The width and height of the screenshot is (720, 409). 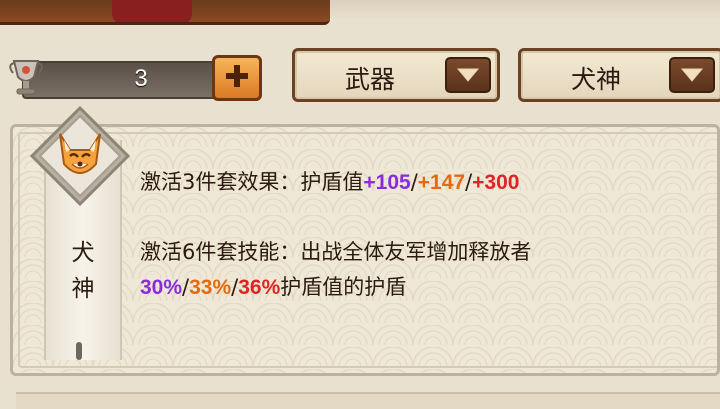 I want to click on set3-value-orange: +147, so click(x=441, y=182).